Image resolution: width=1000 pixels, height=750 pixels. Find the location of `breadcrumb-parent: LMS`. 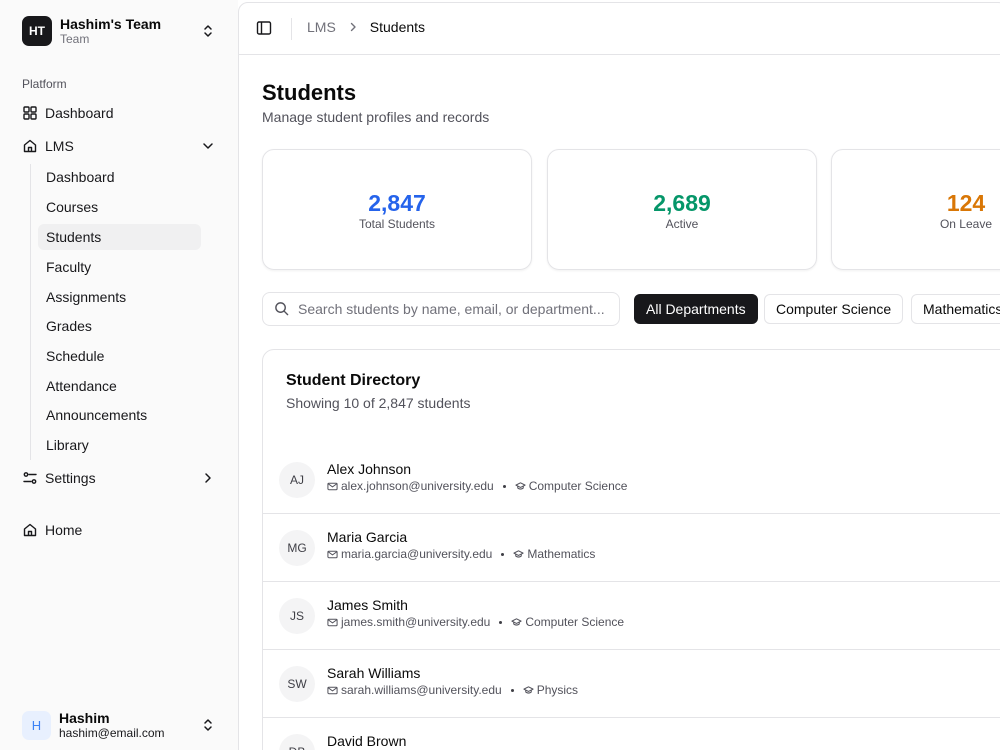

breadcrumb-parent: LMS is located at coordinates (321, 27).